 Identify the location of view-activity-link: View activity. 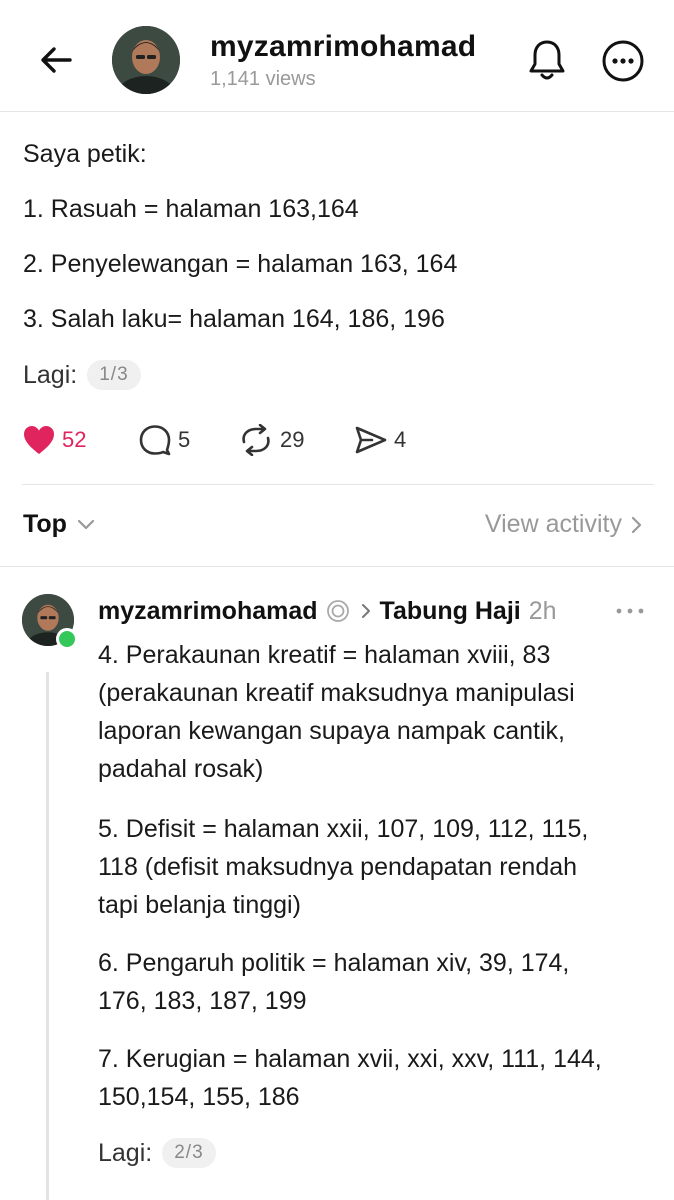
(564, 524).